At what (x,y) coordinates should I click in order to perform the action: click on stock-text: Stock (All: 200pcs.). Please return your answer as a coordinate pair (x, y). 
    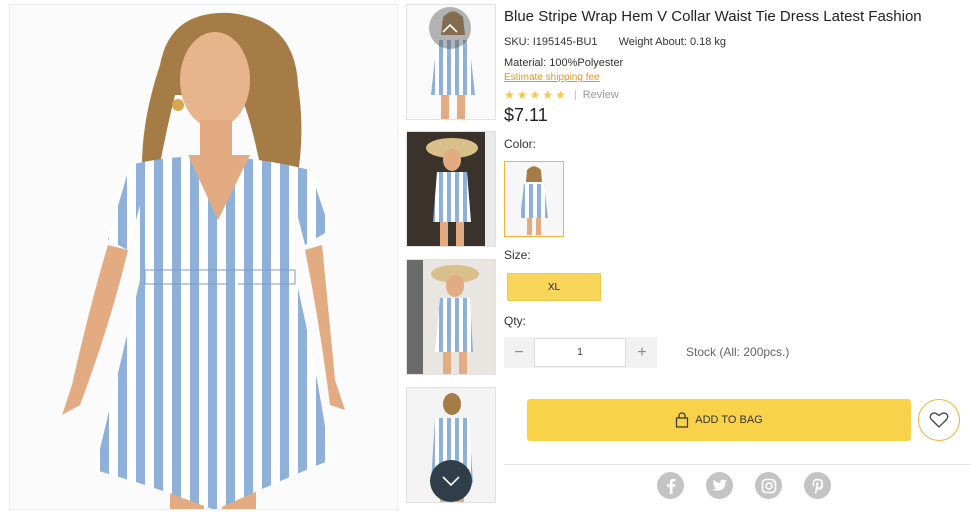
    Looking at the image, I should click on (738, 352).